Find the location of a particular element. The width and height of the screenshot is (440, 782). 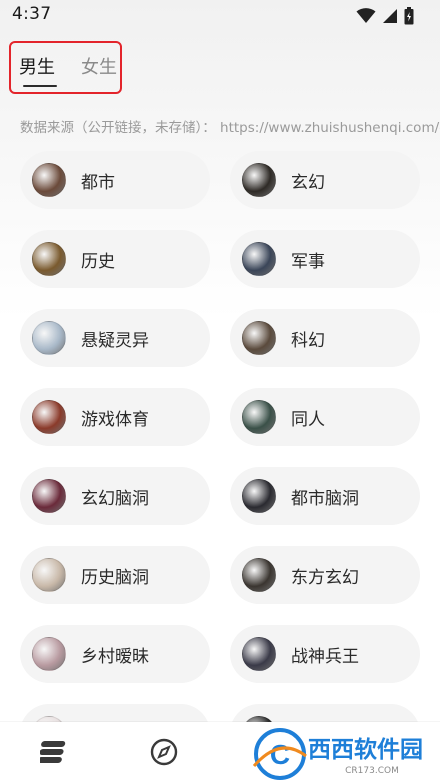

category-label: 都市 is located at coordinates (98, 182).